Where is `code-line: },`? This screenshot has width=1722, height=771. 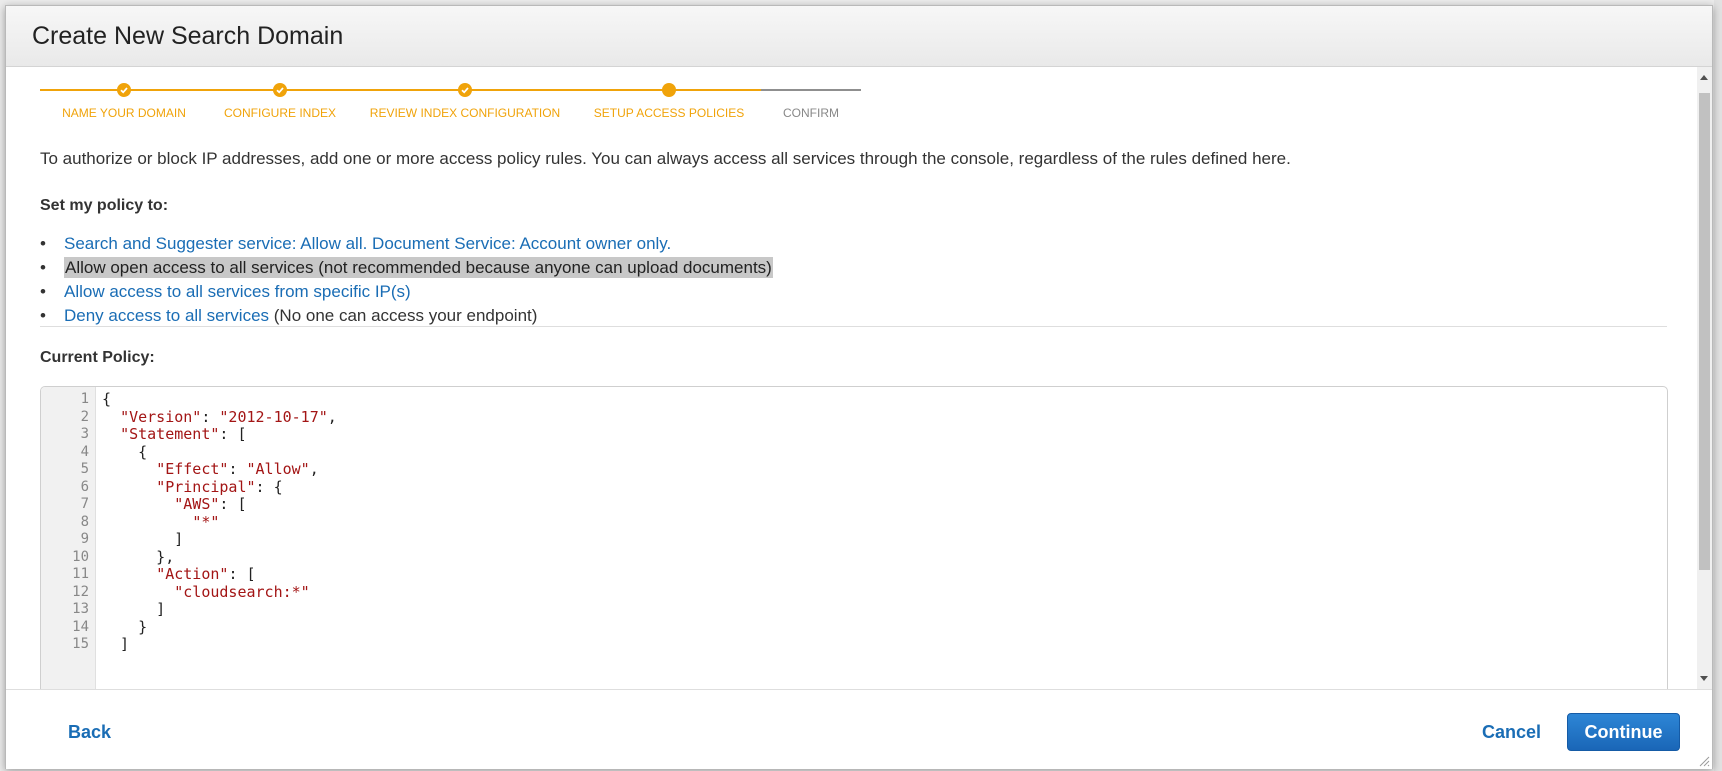
code-line: }, is located at coordinates (138, 556).